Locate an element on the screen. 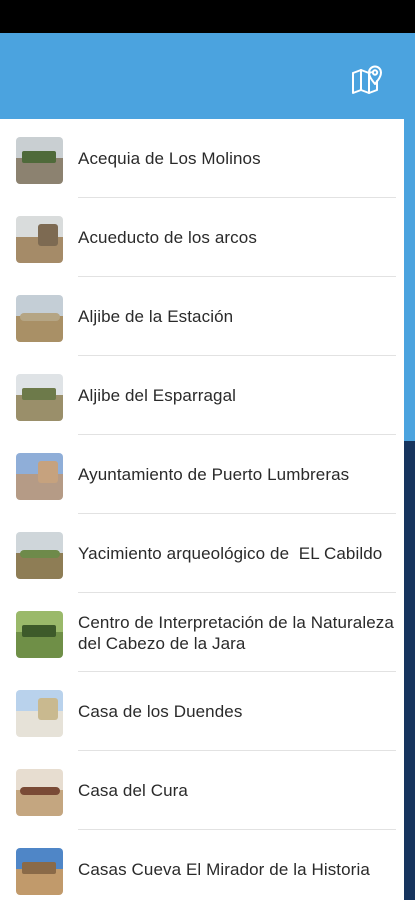 Image resolution: width=415 pixels, height=900 pixels. list-item: Acueducto de los arcos is located at coordinates (202, 237).